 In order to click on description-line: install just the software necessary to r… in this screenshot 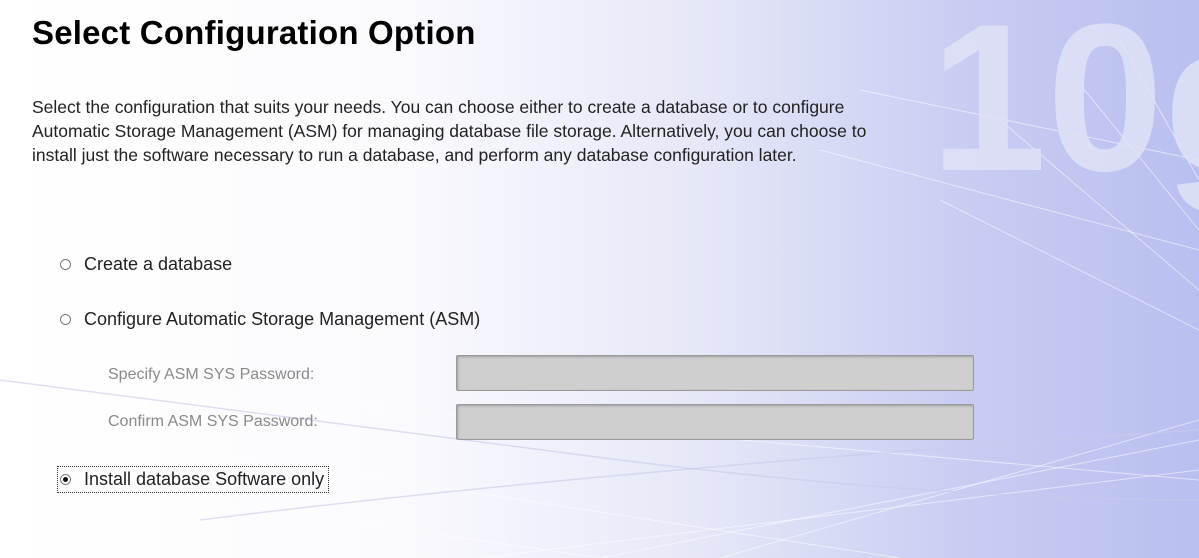, I will do `click(414, 155)`.